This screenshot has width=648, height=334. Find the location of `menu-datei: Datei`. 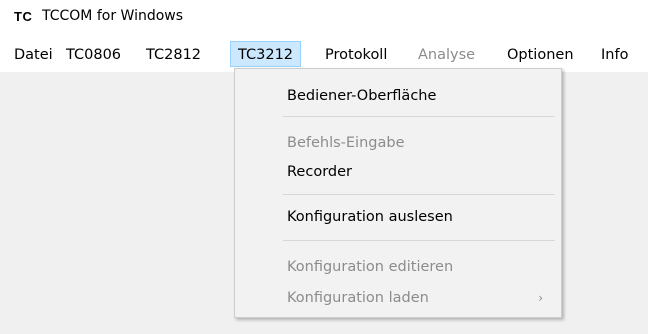

menu-datei: Datei is located at coordinates (33, 55).